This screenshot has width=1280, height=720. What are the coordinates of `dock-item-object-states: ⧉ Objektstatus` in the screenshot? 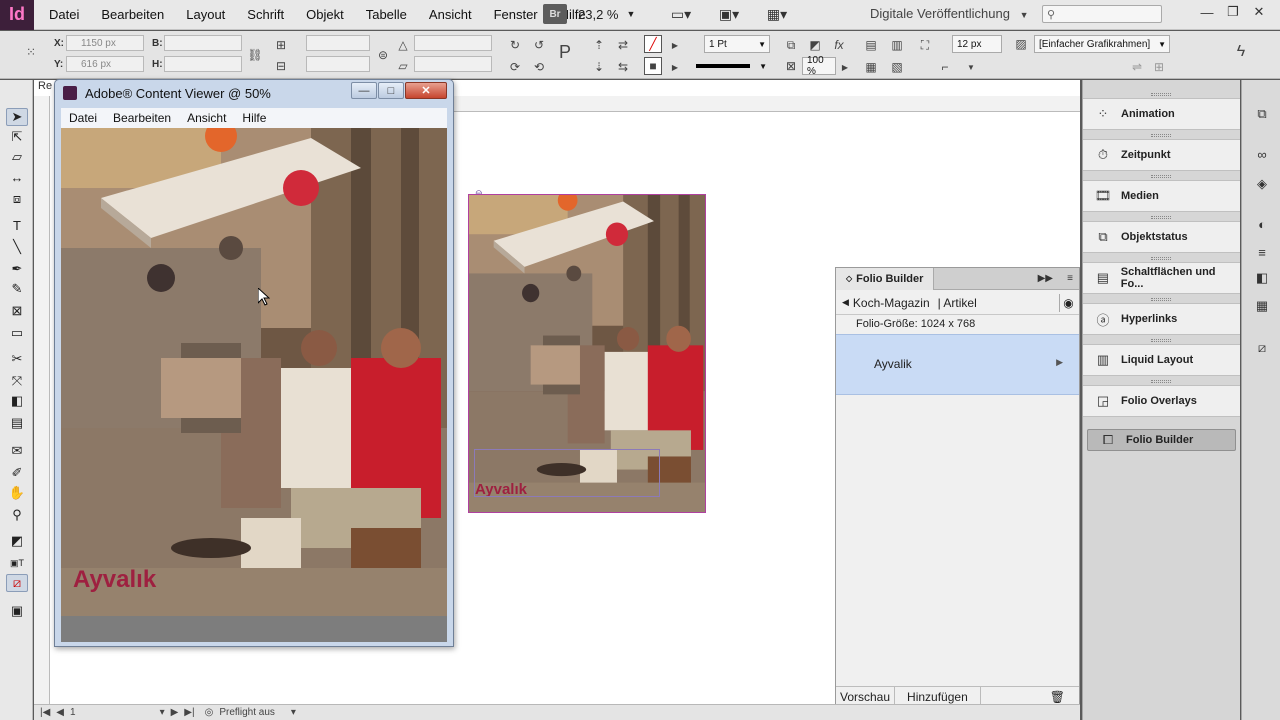 It's located at (1161, 237).